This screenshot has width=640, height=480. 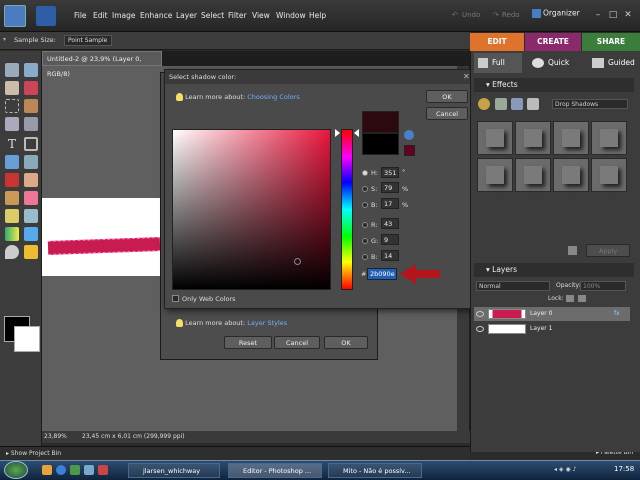 I want to click on tab-edit: EDIT, so click(x=497, y=42).